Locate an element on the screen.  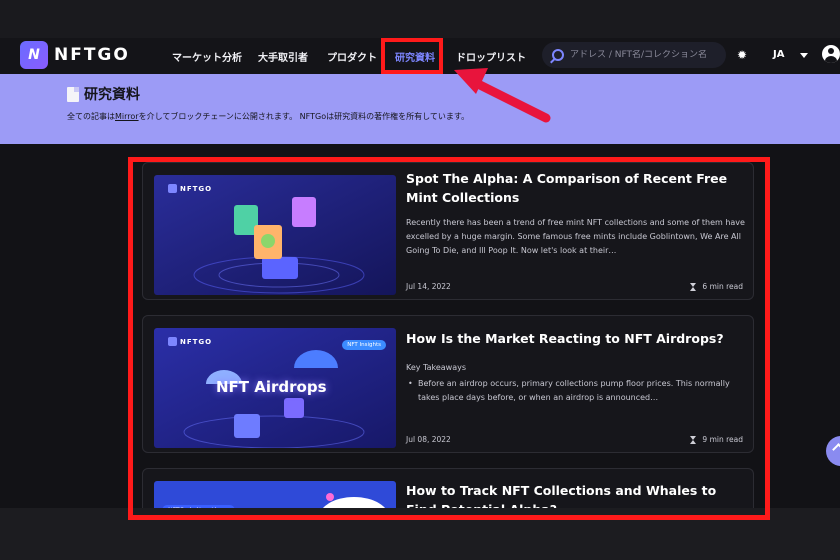
red-arrow-annotation is located at coordinates (502, 95).